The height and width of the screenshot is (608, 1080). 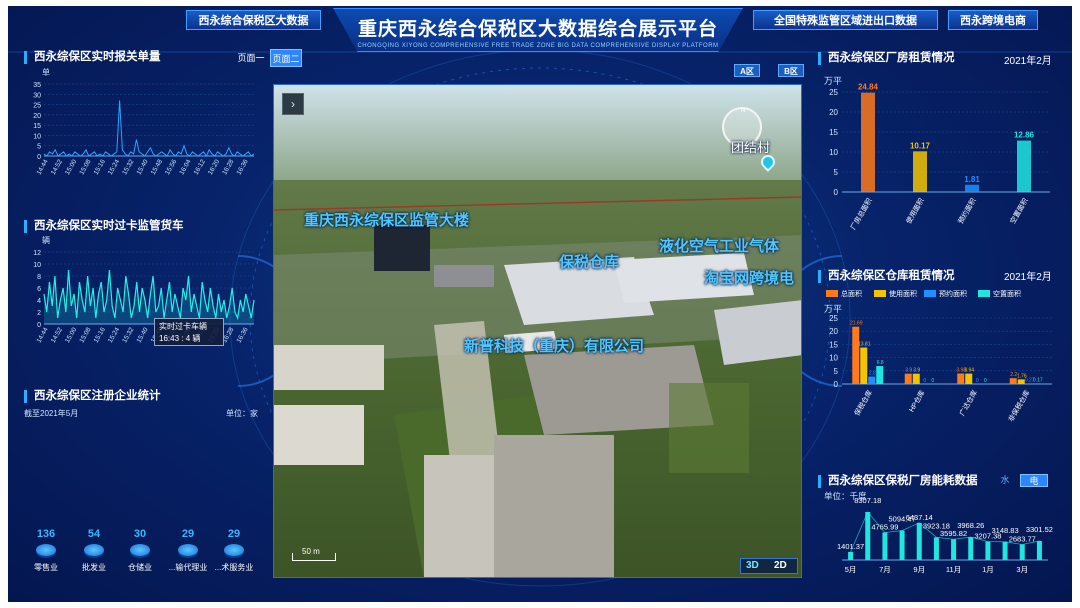 What do you see at coordinates (286, 58) in the screenshot?
I see `page-two-button: 页面二` at bounding box center [286, 58].